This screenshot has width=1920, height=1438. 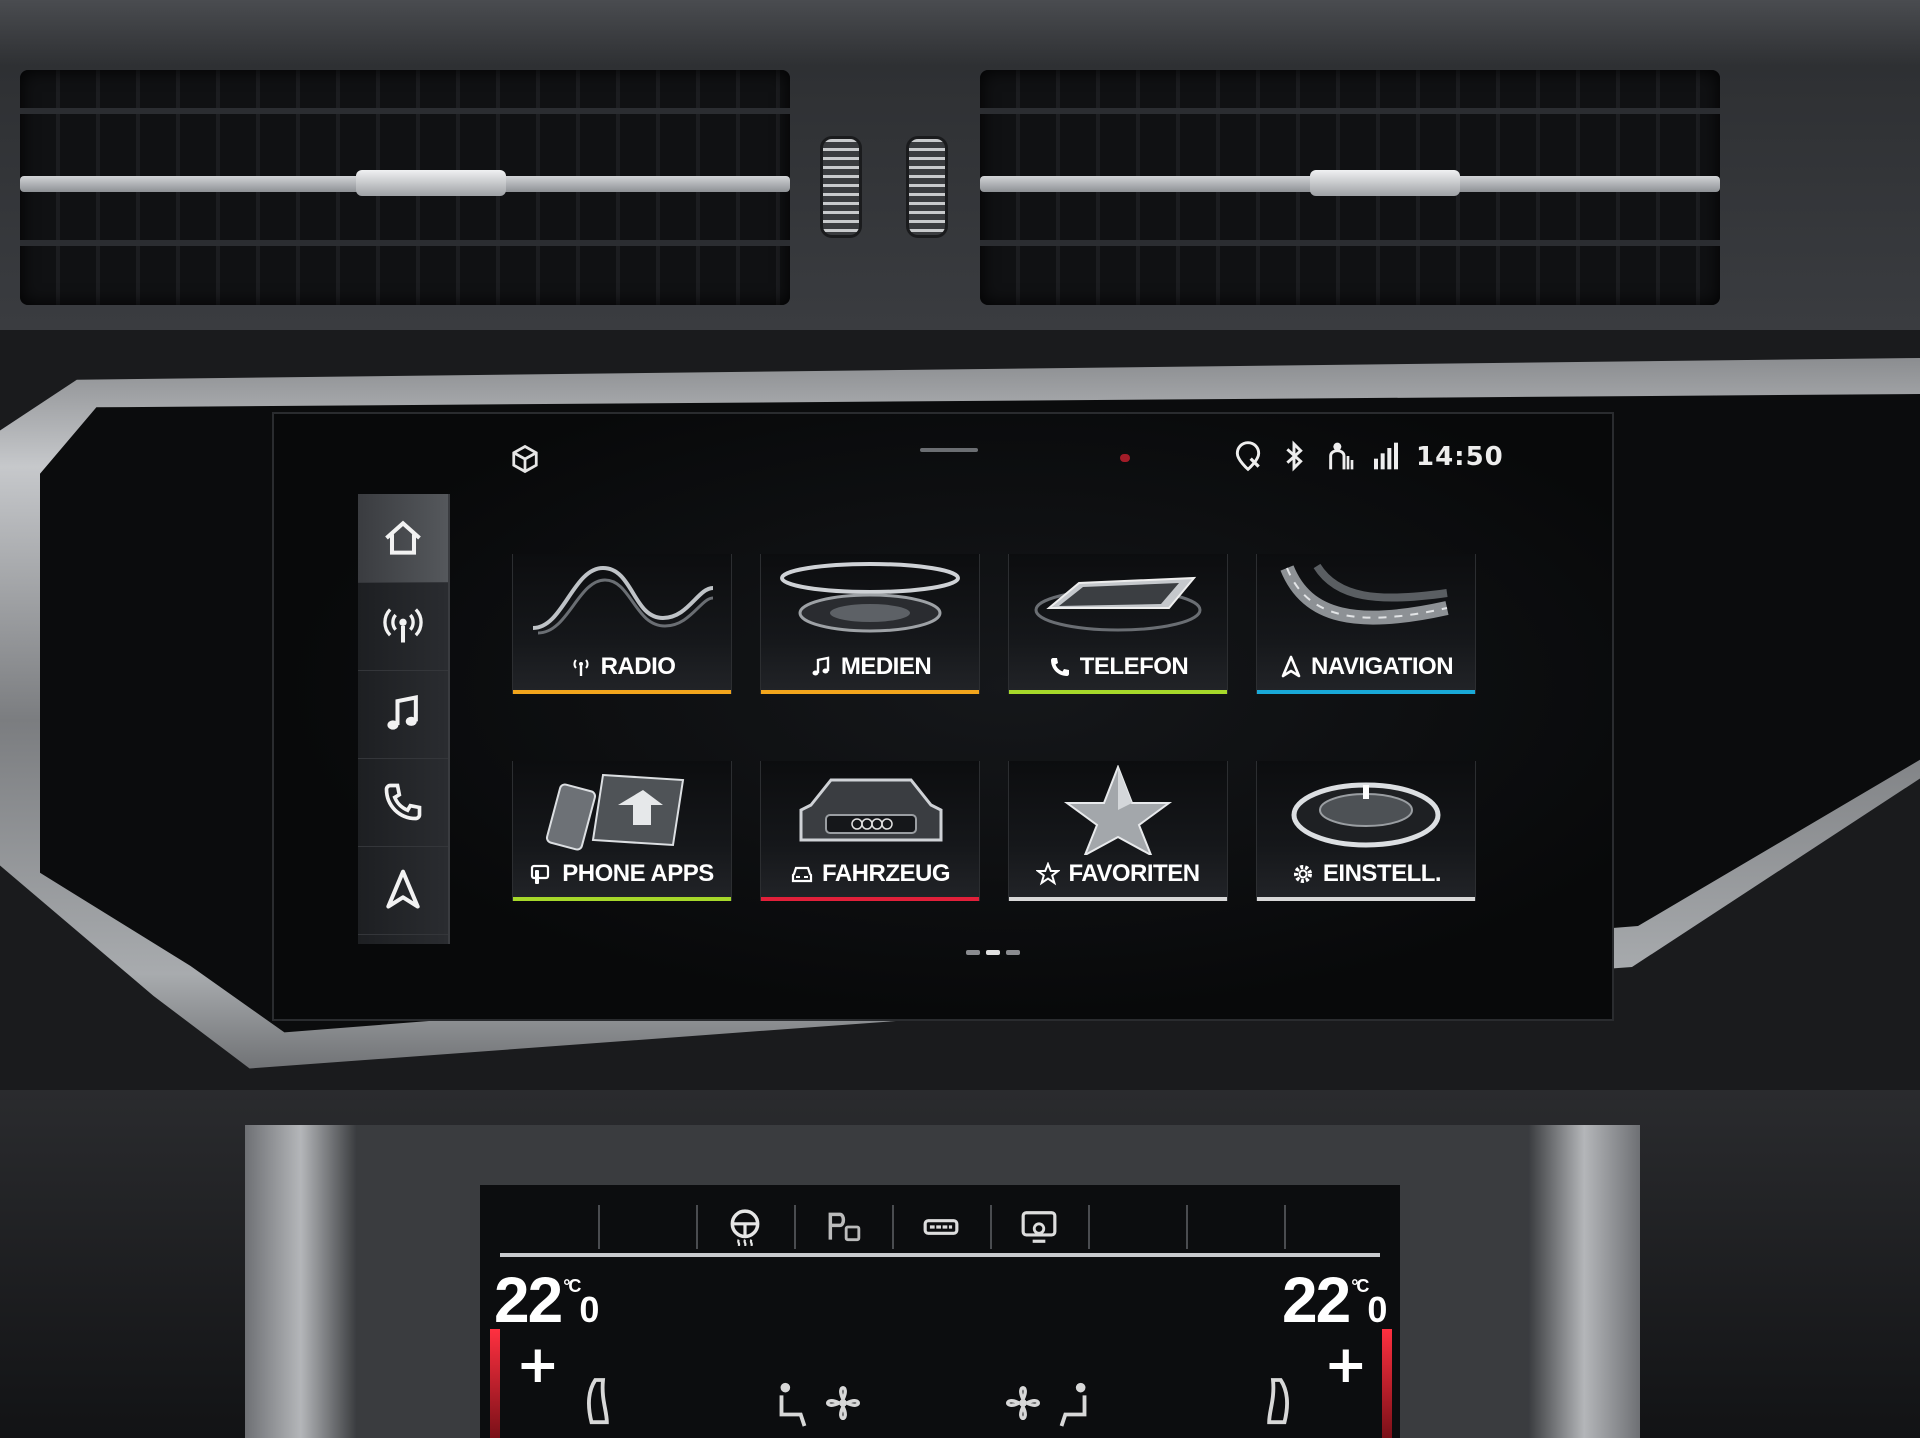 I want to click on tile-fahrzeug-label: FAHRZEUG, so click(x=870, y=874).